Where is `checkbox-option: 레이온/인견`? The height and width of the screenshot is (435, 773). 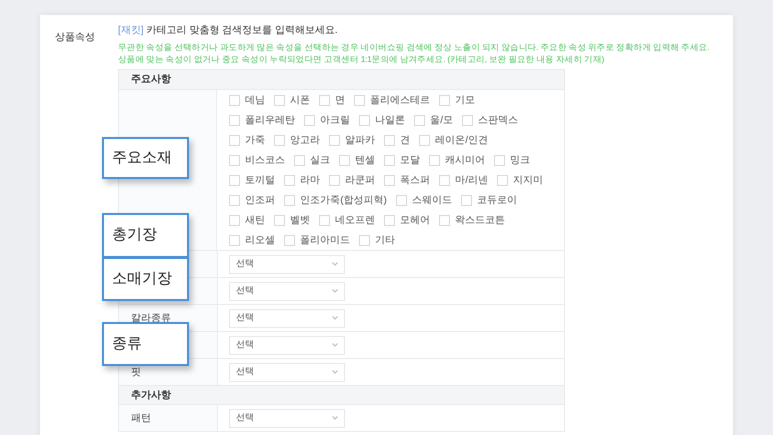 checkbox-option: 레이온/인견 is located at coordinates (453, 140).